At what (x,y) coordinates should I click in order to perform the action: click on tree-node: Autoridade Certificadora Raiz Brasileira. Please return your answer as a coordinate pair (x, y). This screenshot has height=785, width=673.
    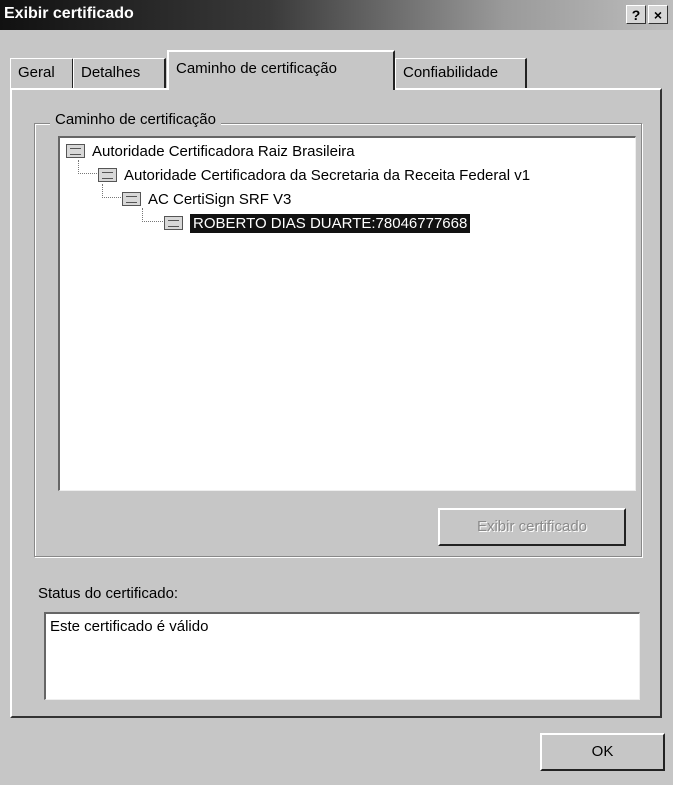
    Looking at the image, I should click on (210, 151).